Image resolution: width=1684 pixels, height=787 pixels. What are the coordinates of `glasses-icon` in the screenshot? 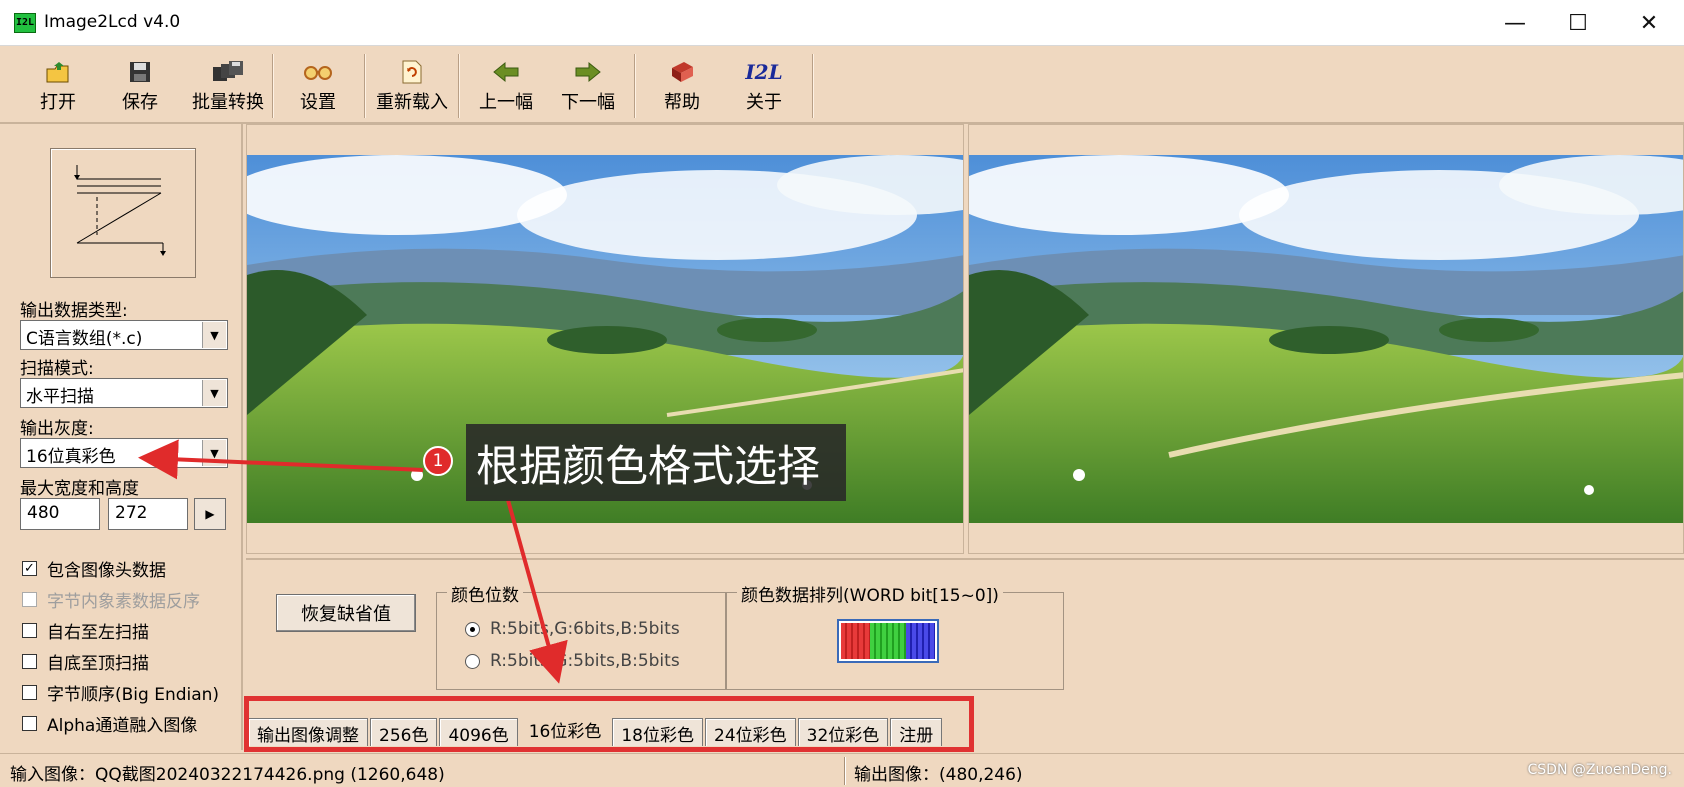 It's located at (318, 72).